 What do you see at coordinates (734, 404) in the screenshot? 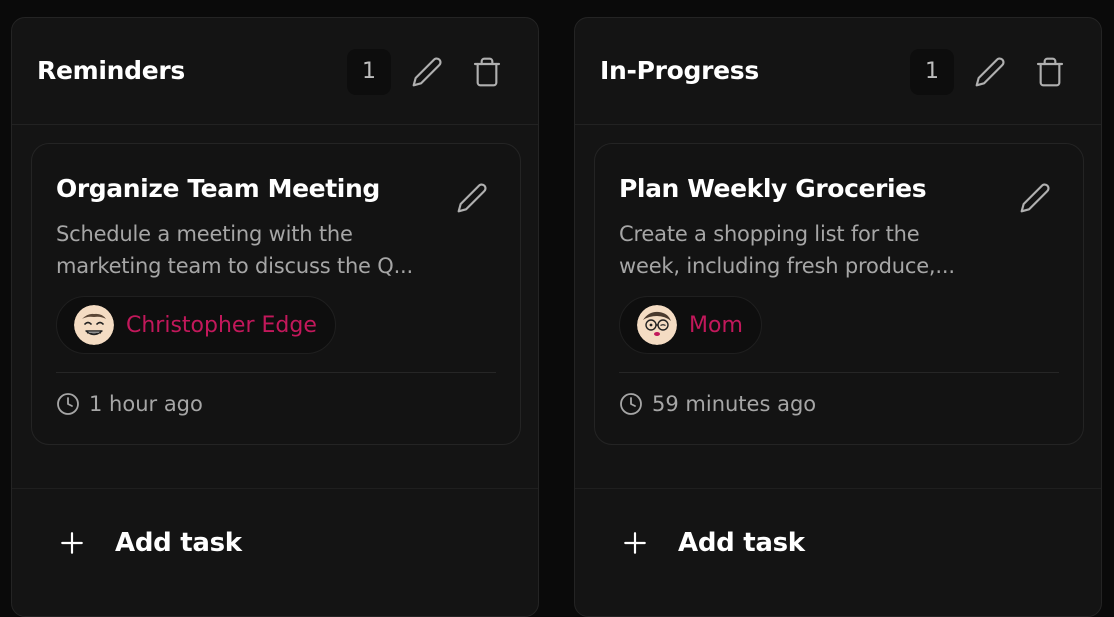
I see `time-text: 59 minutes ago` at bounding box center [734, 404].